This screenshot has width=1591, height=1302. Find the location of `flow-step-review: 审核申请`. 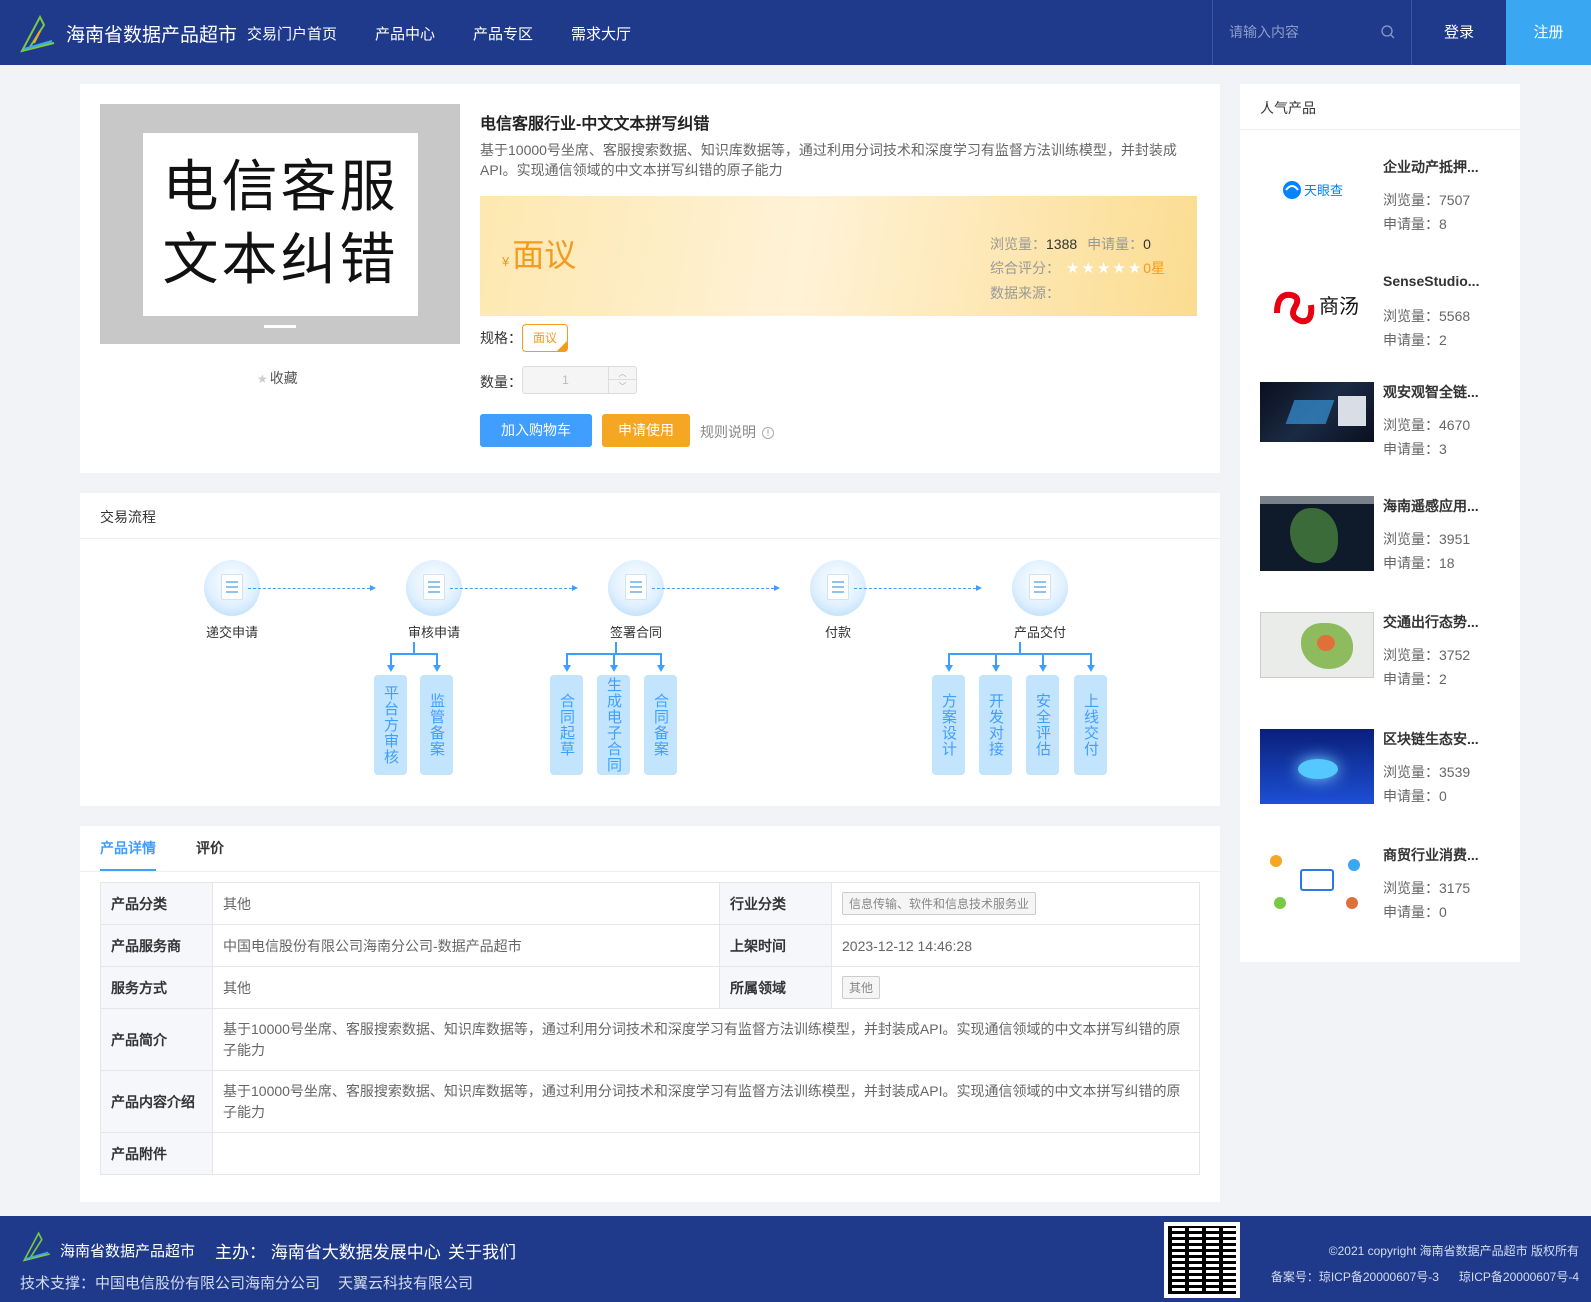

flow-step-review: 审核申请 is located at coordinates (434, 600).